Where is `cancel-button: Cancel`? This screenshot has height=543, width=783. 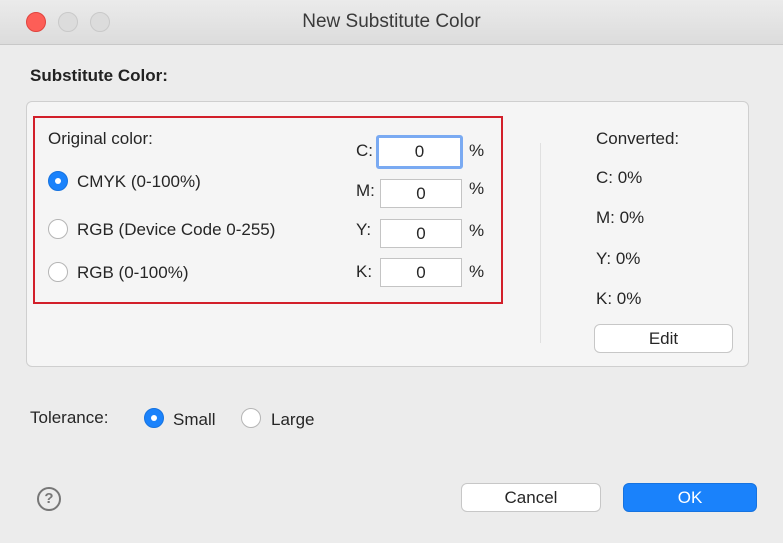
cancel-button: Cancel is located at coordinates (531, 497).